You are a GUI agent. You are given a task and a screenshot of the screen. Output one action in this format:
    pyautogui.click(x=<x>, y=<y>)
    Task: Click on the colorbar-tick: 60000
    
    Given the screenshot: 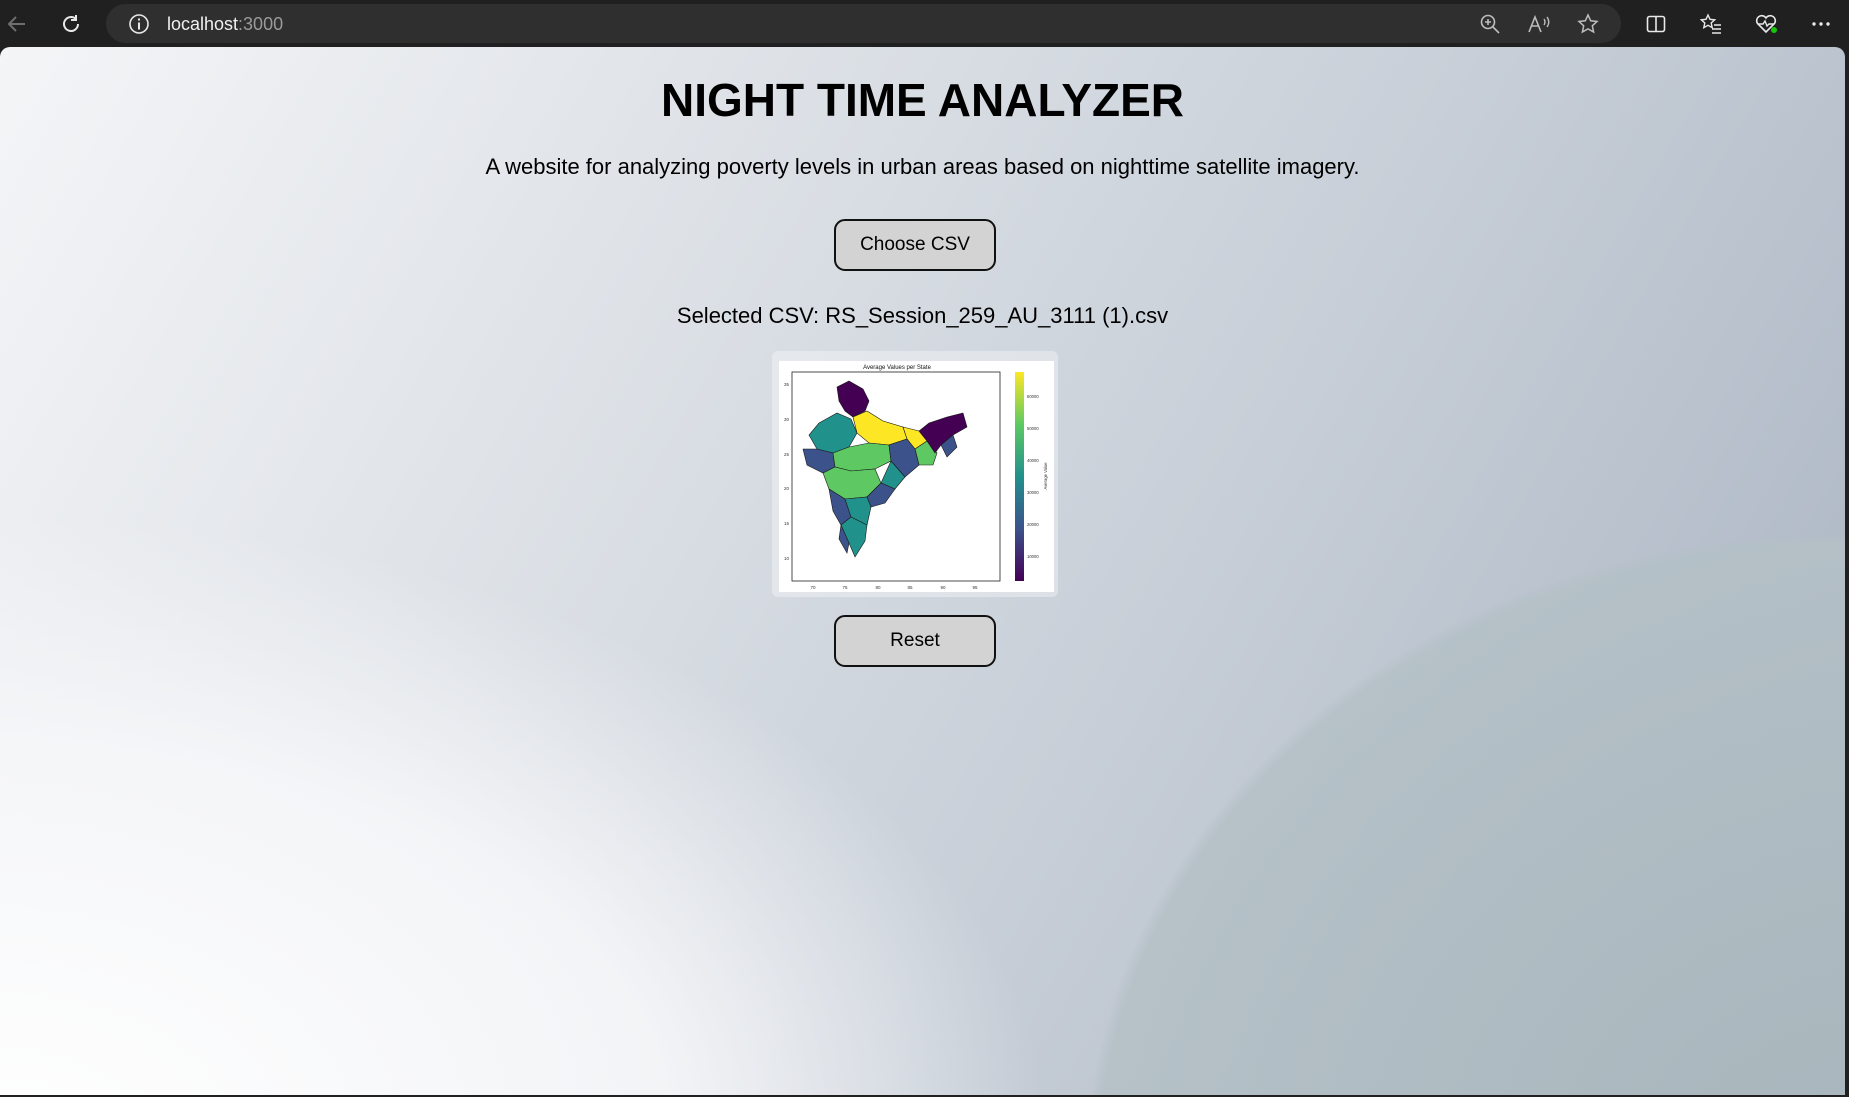 What is the action you would take?
    pyautogui.click(x=1033, y=396)
    